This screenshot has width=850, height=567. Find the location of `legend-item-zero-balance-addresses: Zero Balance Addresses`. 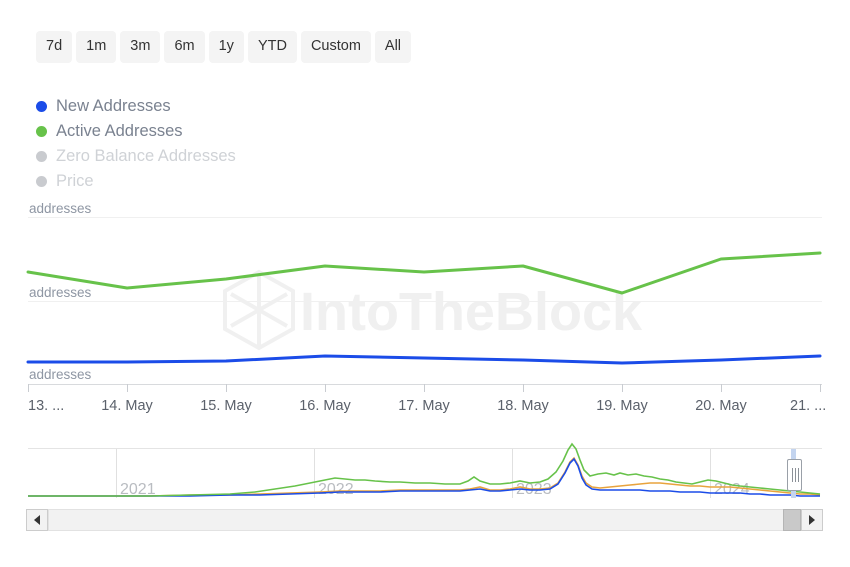

legend-item-zero-balance-addresses: Zero Balance Addresses is located at coordinates (177, 156).